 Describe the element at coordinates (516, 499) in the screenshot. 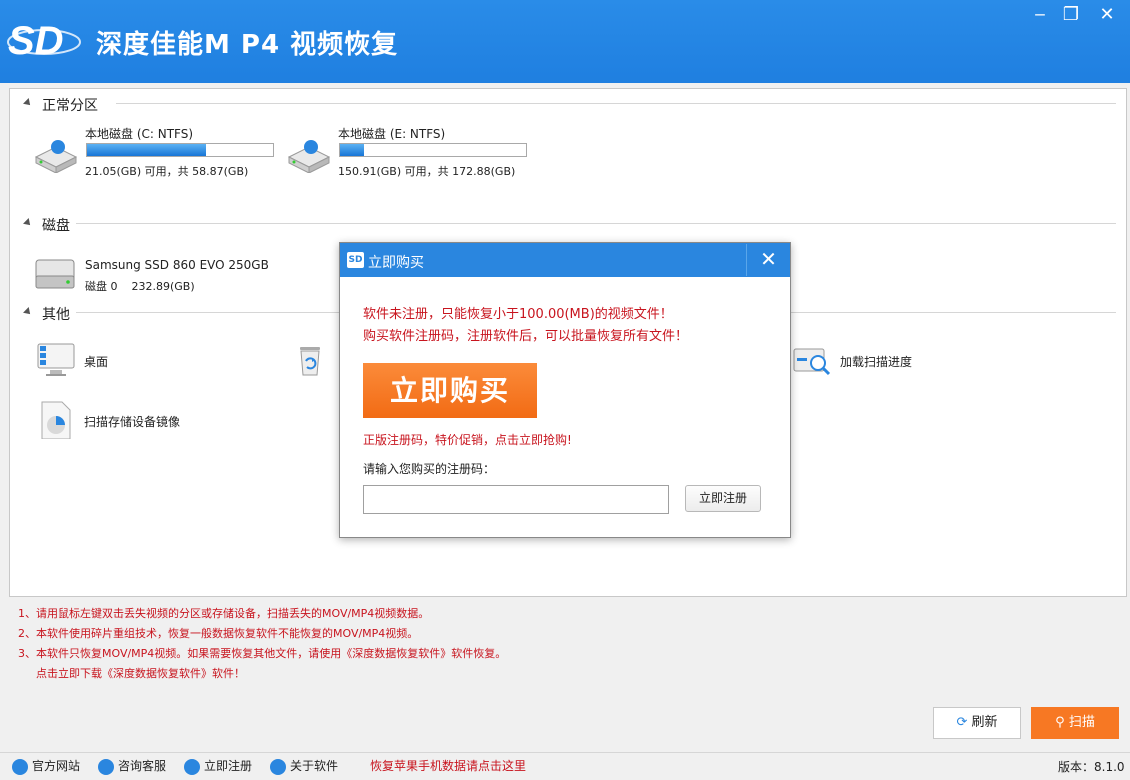

I see `registration-code-input` at that location.